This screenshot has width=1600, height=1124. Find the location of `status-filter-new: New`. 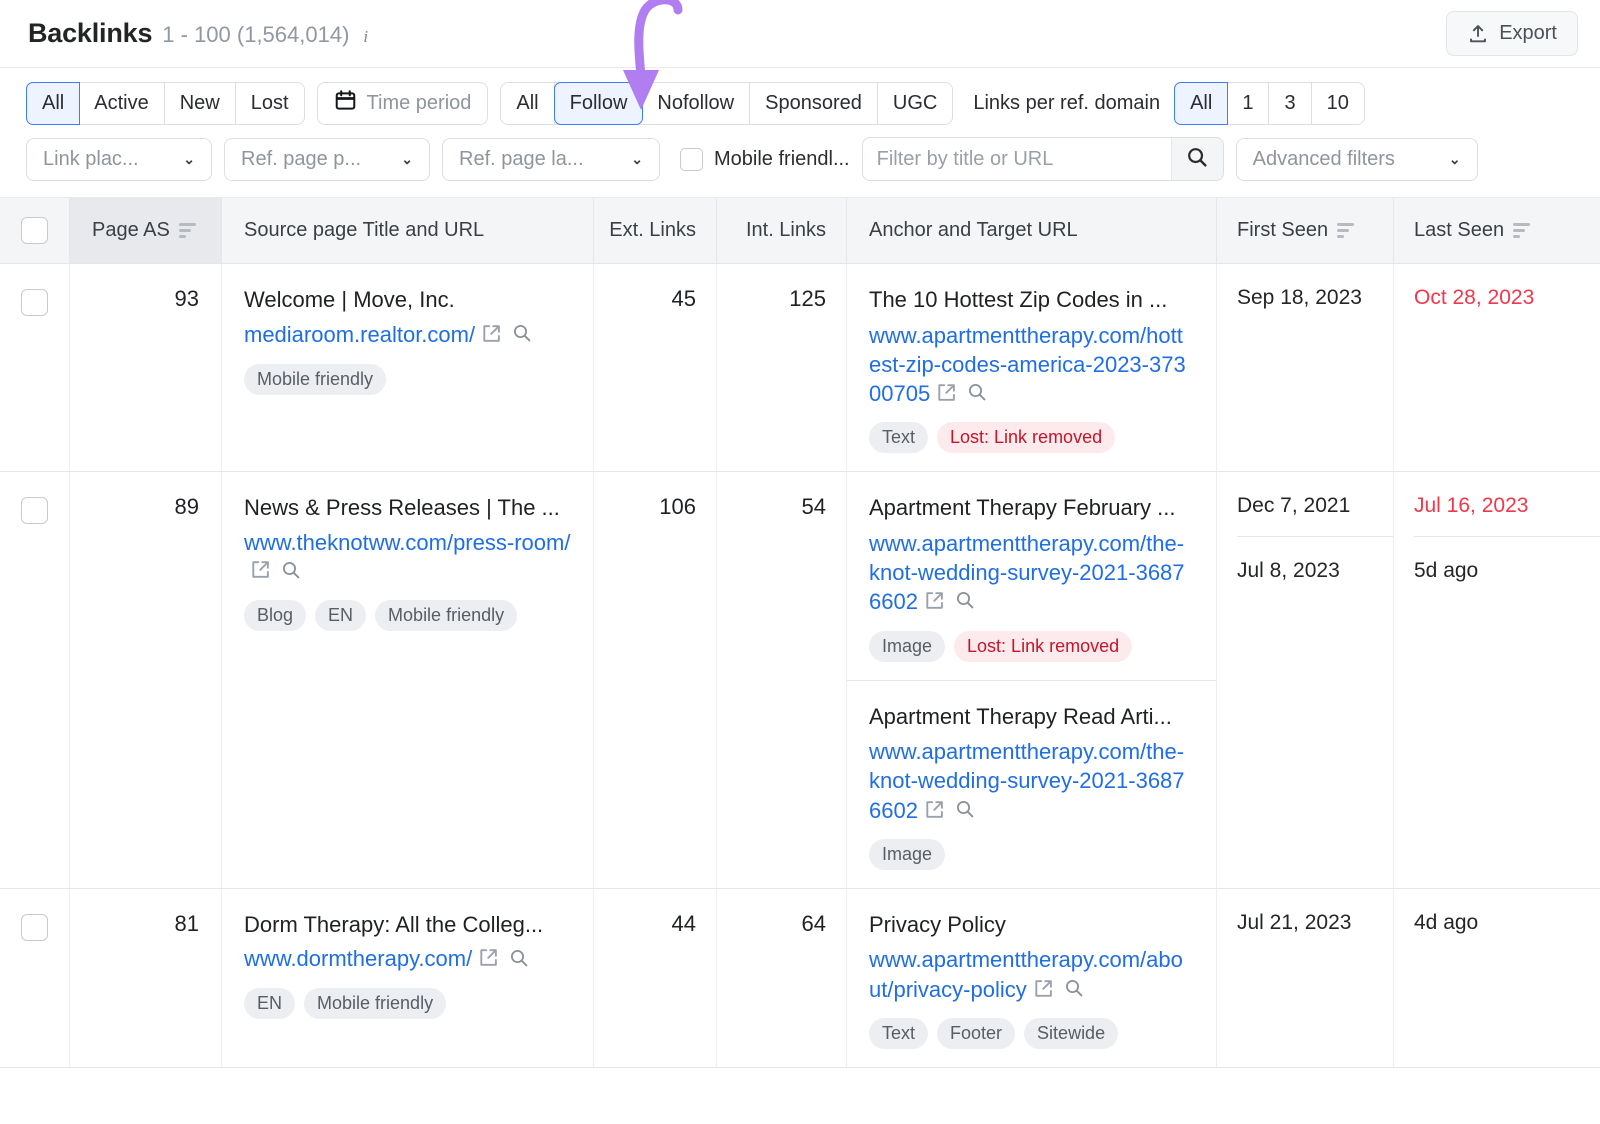

status-filter-new: New is located at coordinates (200, 103).